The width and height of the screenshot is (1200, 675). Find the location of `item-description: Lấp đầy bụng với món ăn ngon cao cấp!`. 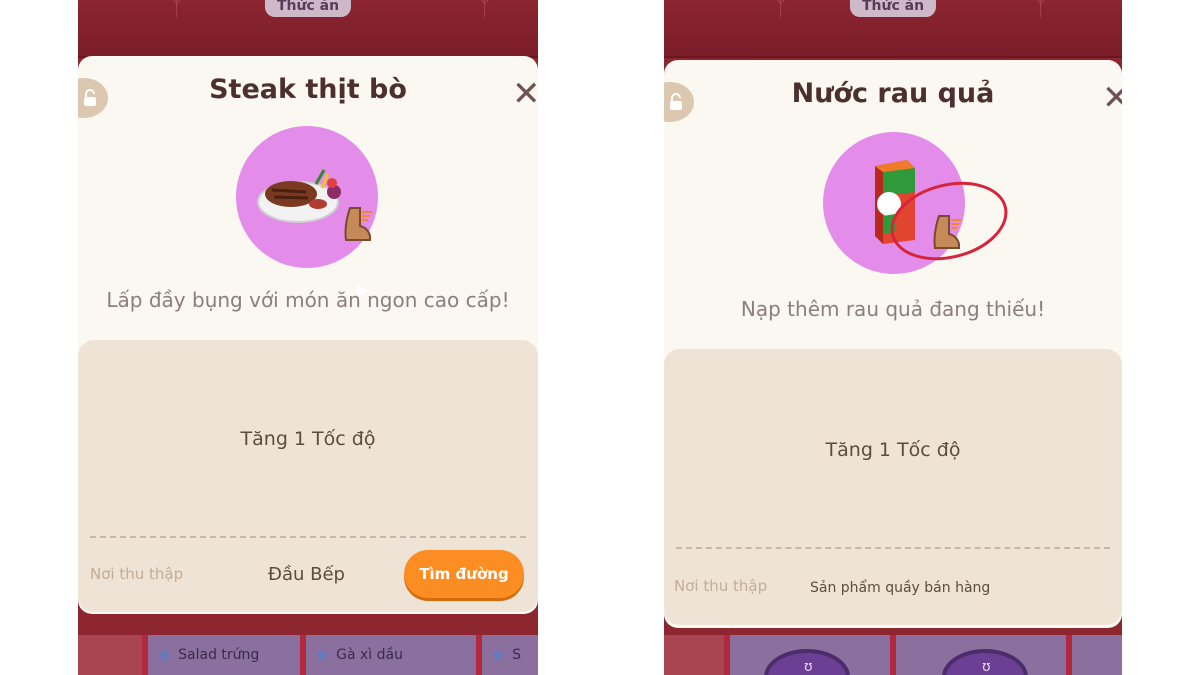

item-description: Lấp đầy bụng với món ăn ngon cao cấp! is located at coordinates (308, 300).